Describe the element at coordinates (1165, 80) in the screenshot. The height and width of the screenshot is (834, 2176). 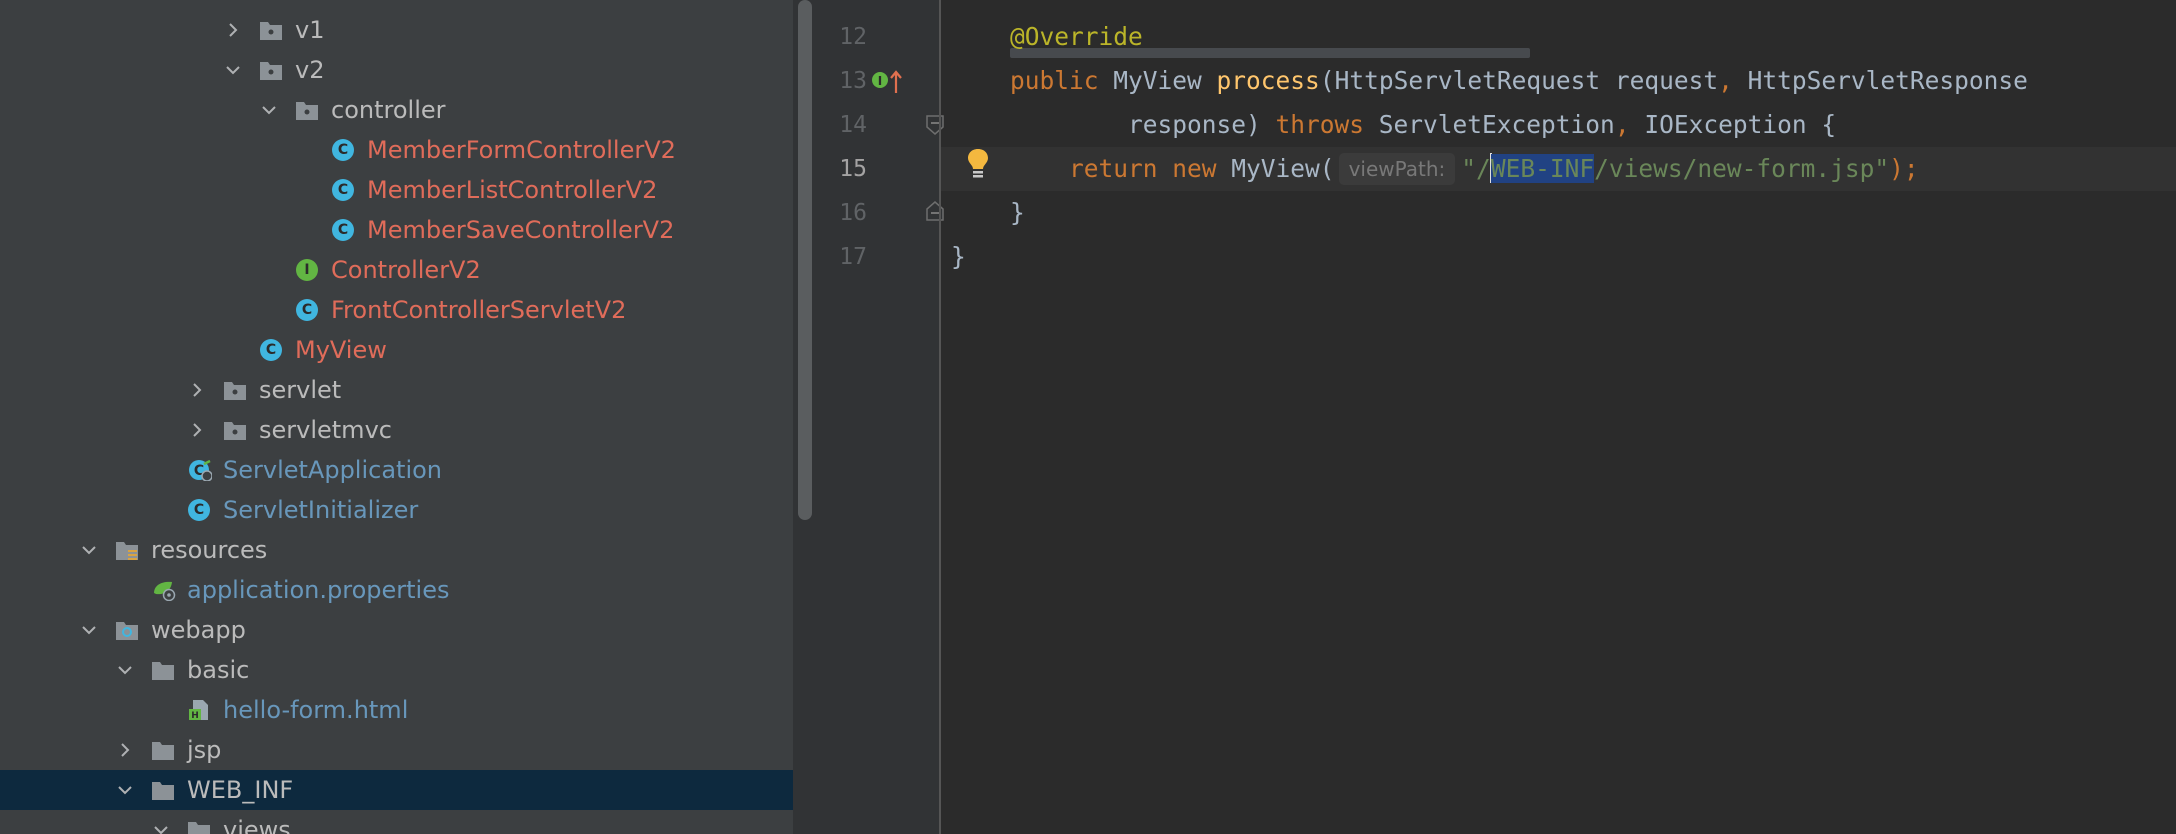
I see `type-token: MyView` at that location.